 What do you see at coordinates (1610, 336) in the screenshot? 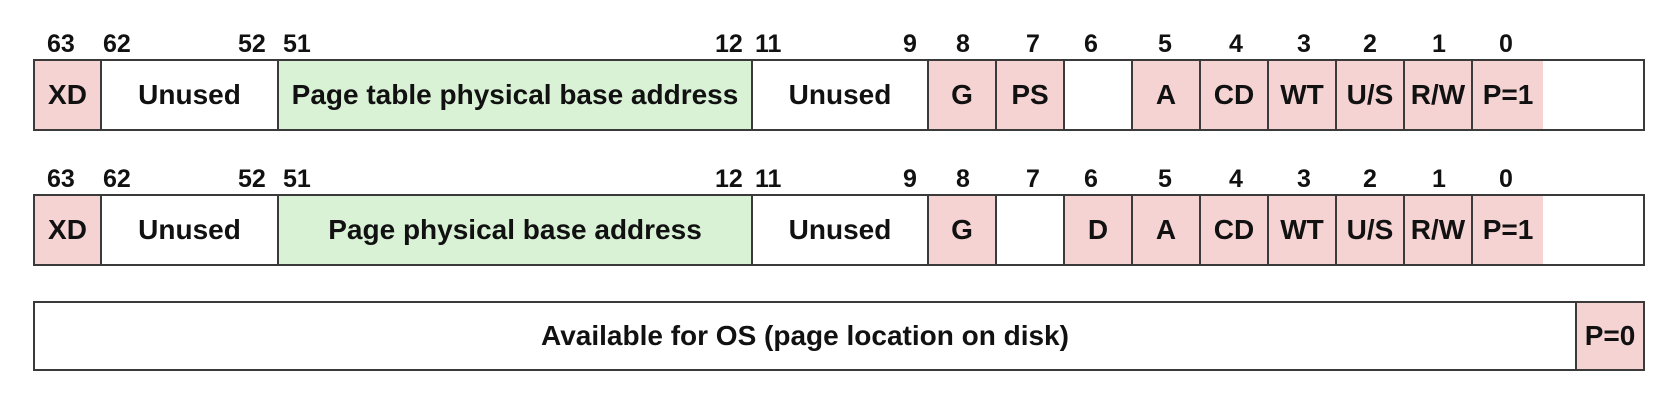
I see `present-field: P=0` at bounding box center [1610, 336].